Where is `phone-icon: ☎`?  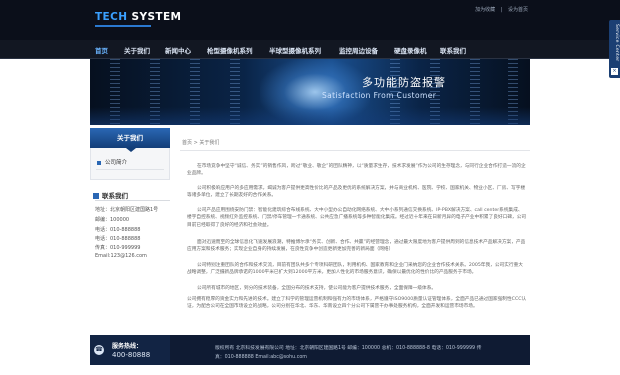
phone-icon: ☎ is located at coordinates (99, 350).